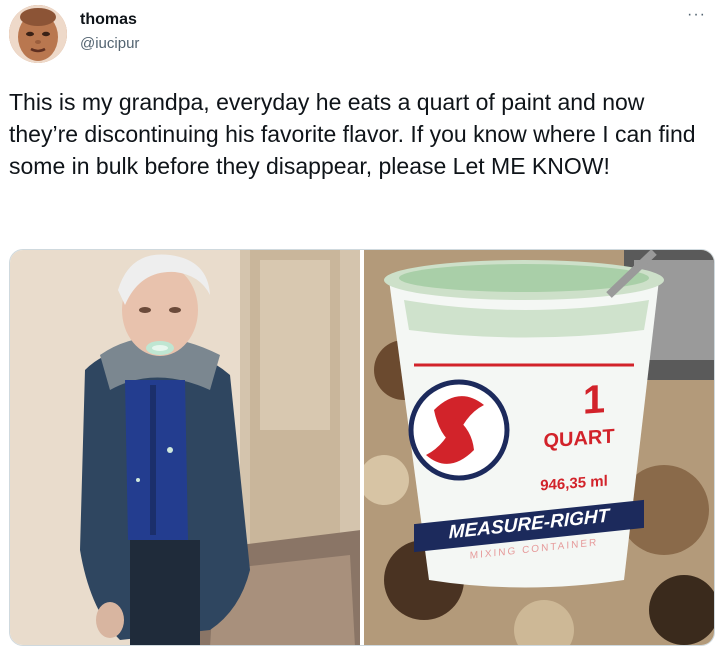 The height and width of the screenshot is (652, 720). Describe the element at coordinates (594, 400) in the screenshot. I see `label-number: 1` at that location.